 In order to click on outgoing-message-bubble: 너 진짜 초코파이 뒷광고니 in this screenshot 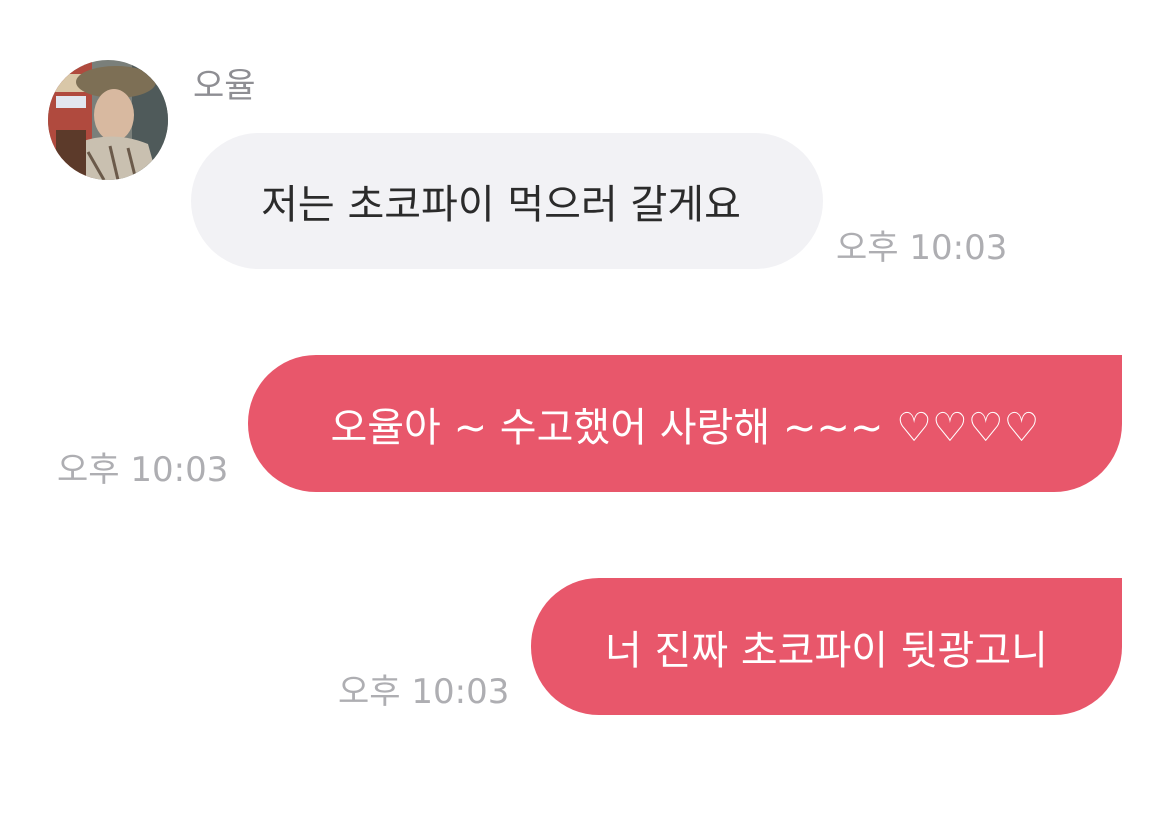, I will do `click(826, 646)`.